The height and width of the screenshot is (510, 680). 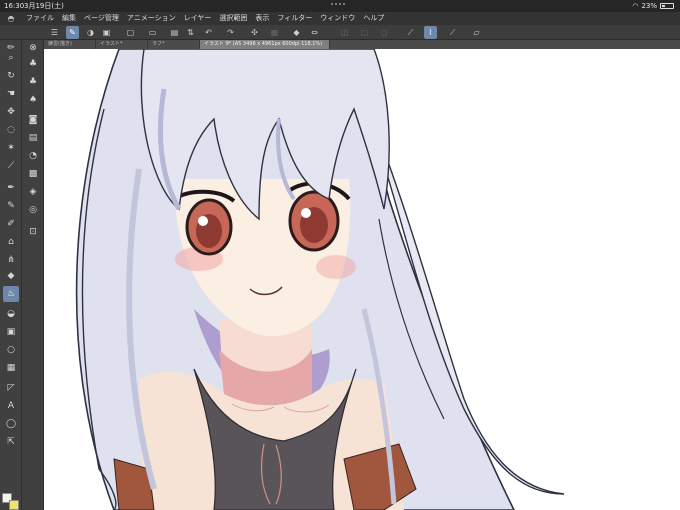 What do you see at coordinates (11, 206) in the screenshot?
I see `pencil-icon: ✎` at bounding box center [11, 206].